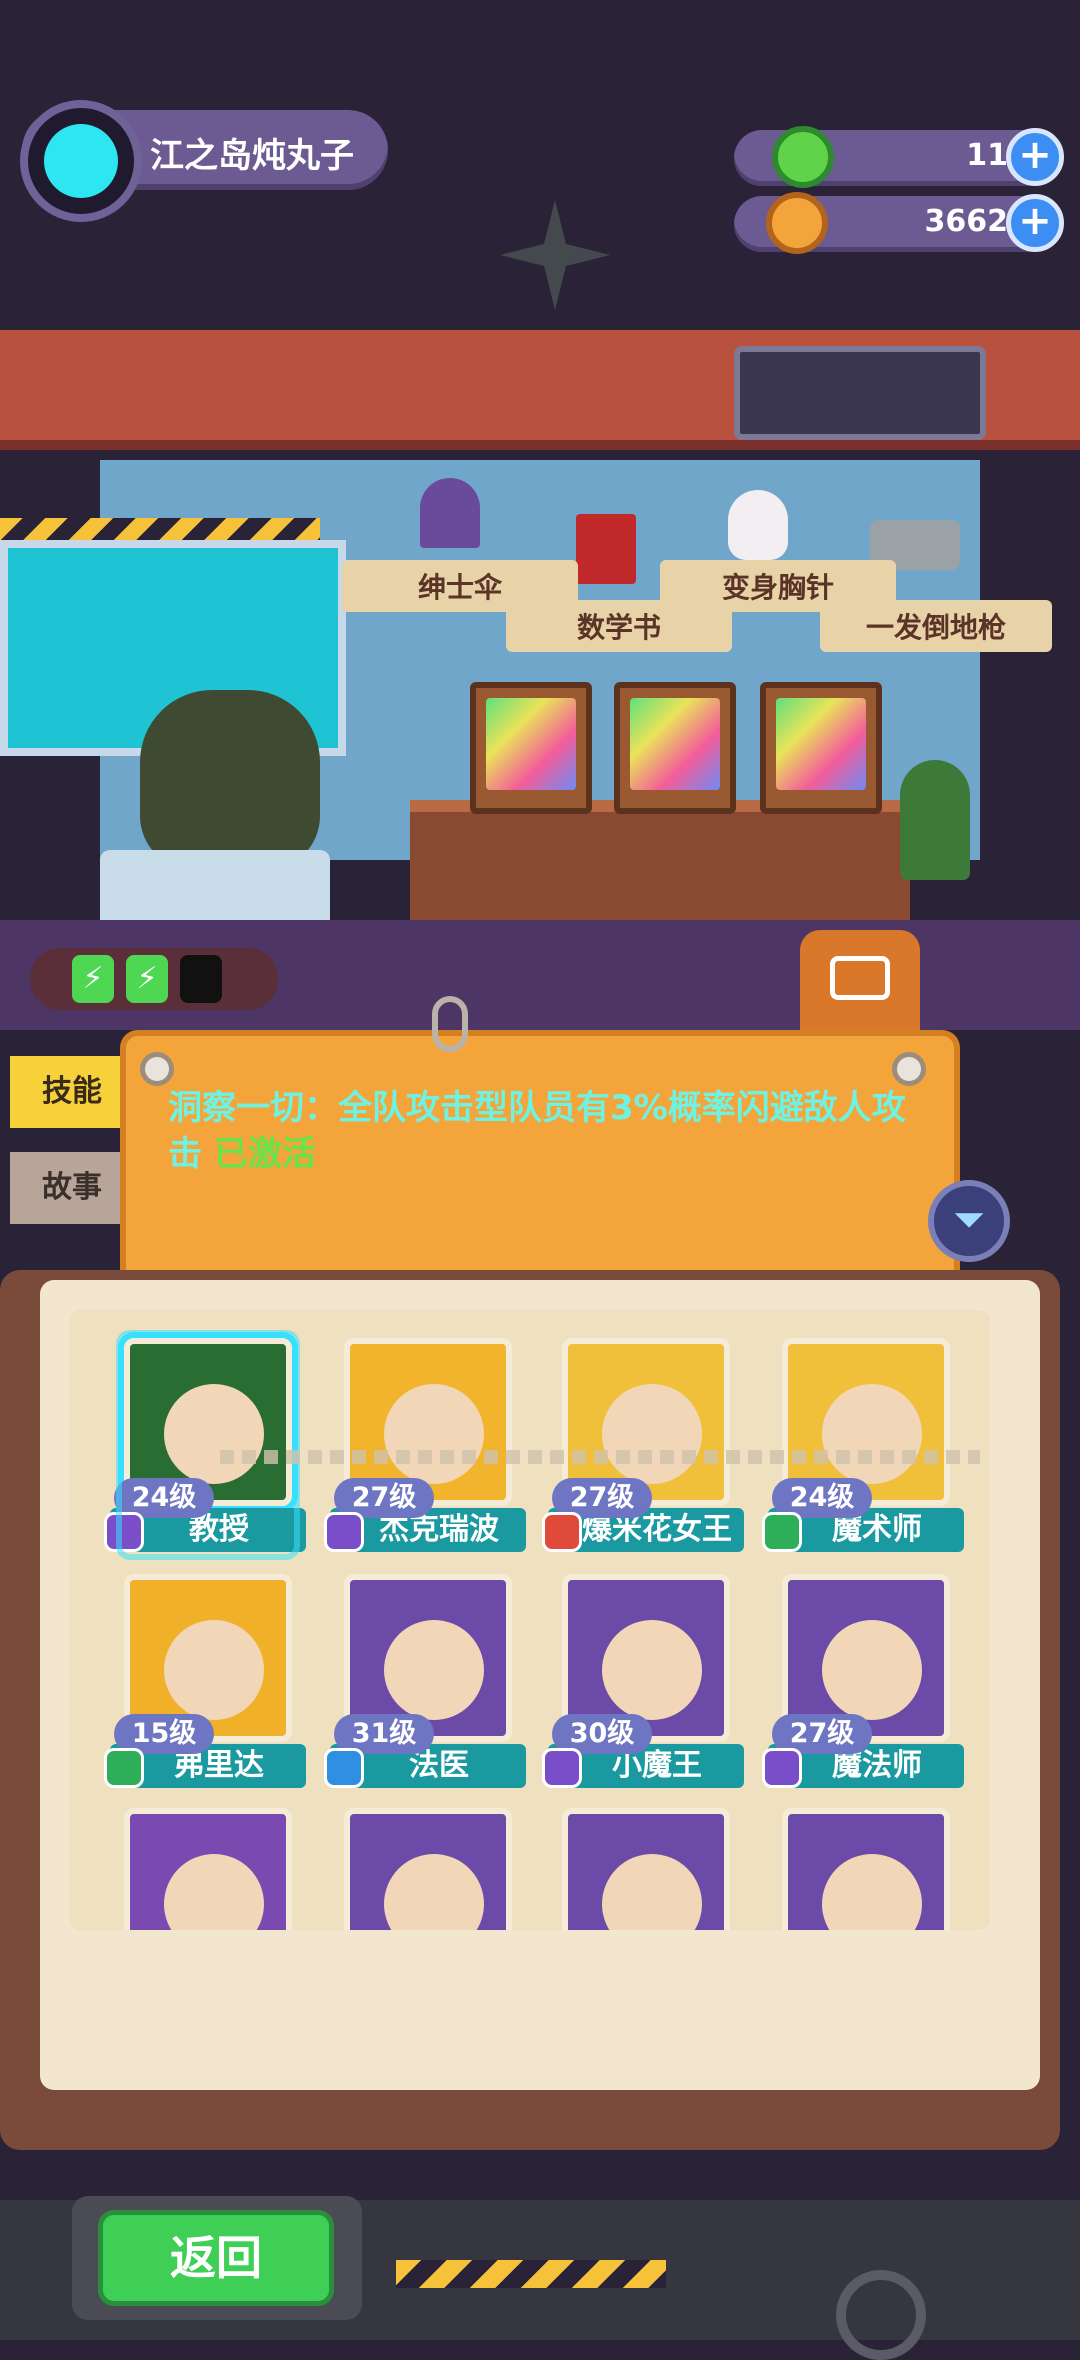 The width and height of the screenshot is (1080, 2360). I want to click on cat-avatar-icon, so click(81, 161).